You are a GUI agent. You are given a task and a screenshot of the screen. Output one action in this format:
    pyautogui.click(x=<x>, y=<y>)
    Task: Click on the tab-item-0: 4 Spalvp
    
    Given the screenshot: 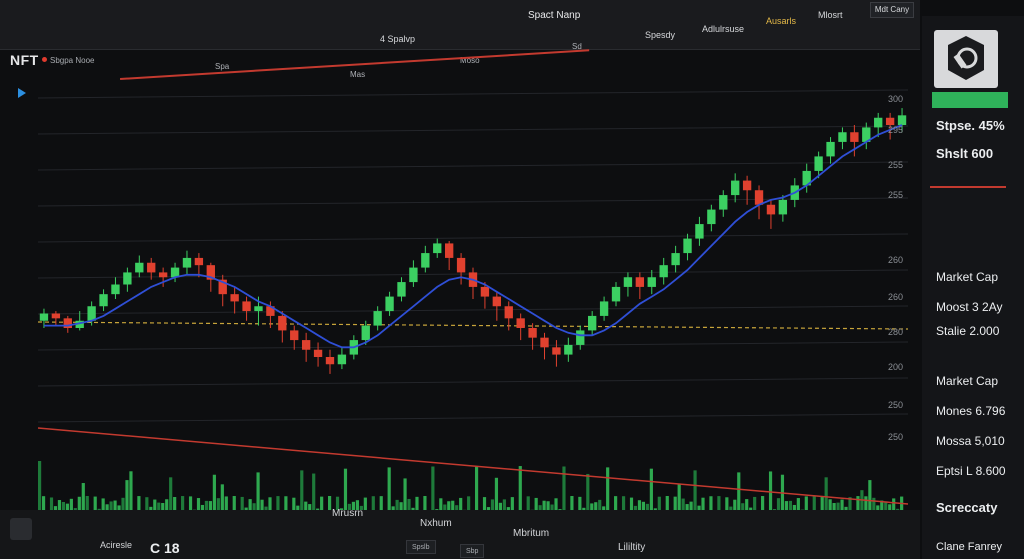 What is the action you would take?
    pyautogui.click(x=397, y=39)
    